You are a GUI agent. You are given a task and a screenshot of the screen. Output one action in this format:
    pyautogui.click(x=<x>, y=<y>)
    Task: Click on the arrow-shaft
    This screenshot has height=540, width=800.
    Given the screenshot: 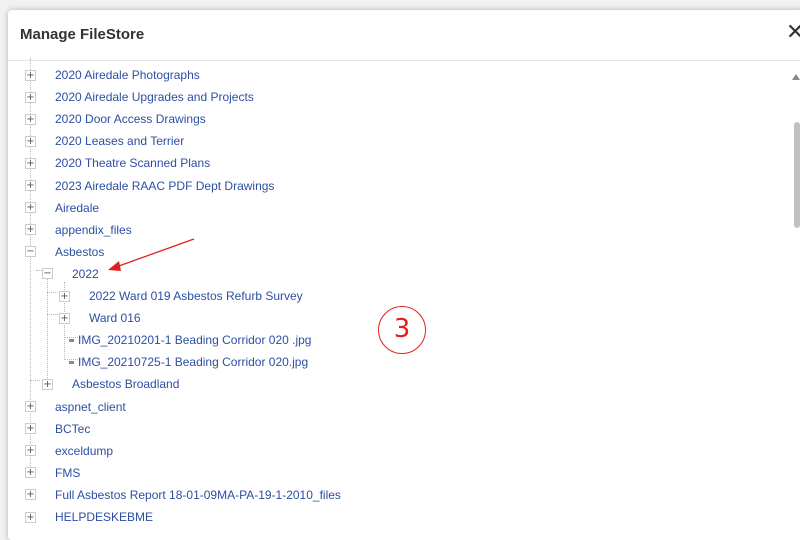 What is the action you would take?
    pyautogui.click(x=155, y=253)
    